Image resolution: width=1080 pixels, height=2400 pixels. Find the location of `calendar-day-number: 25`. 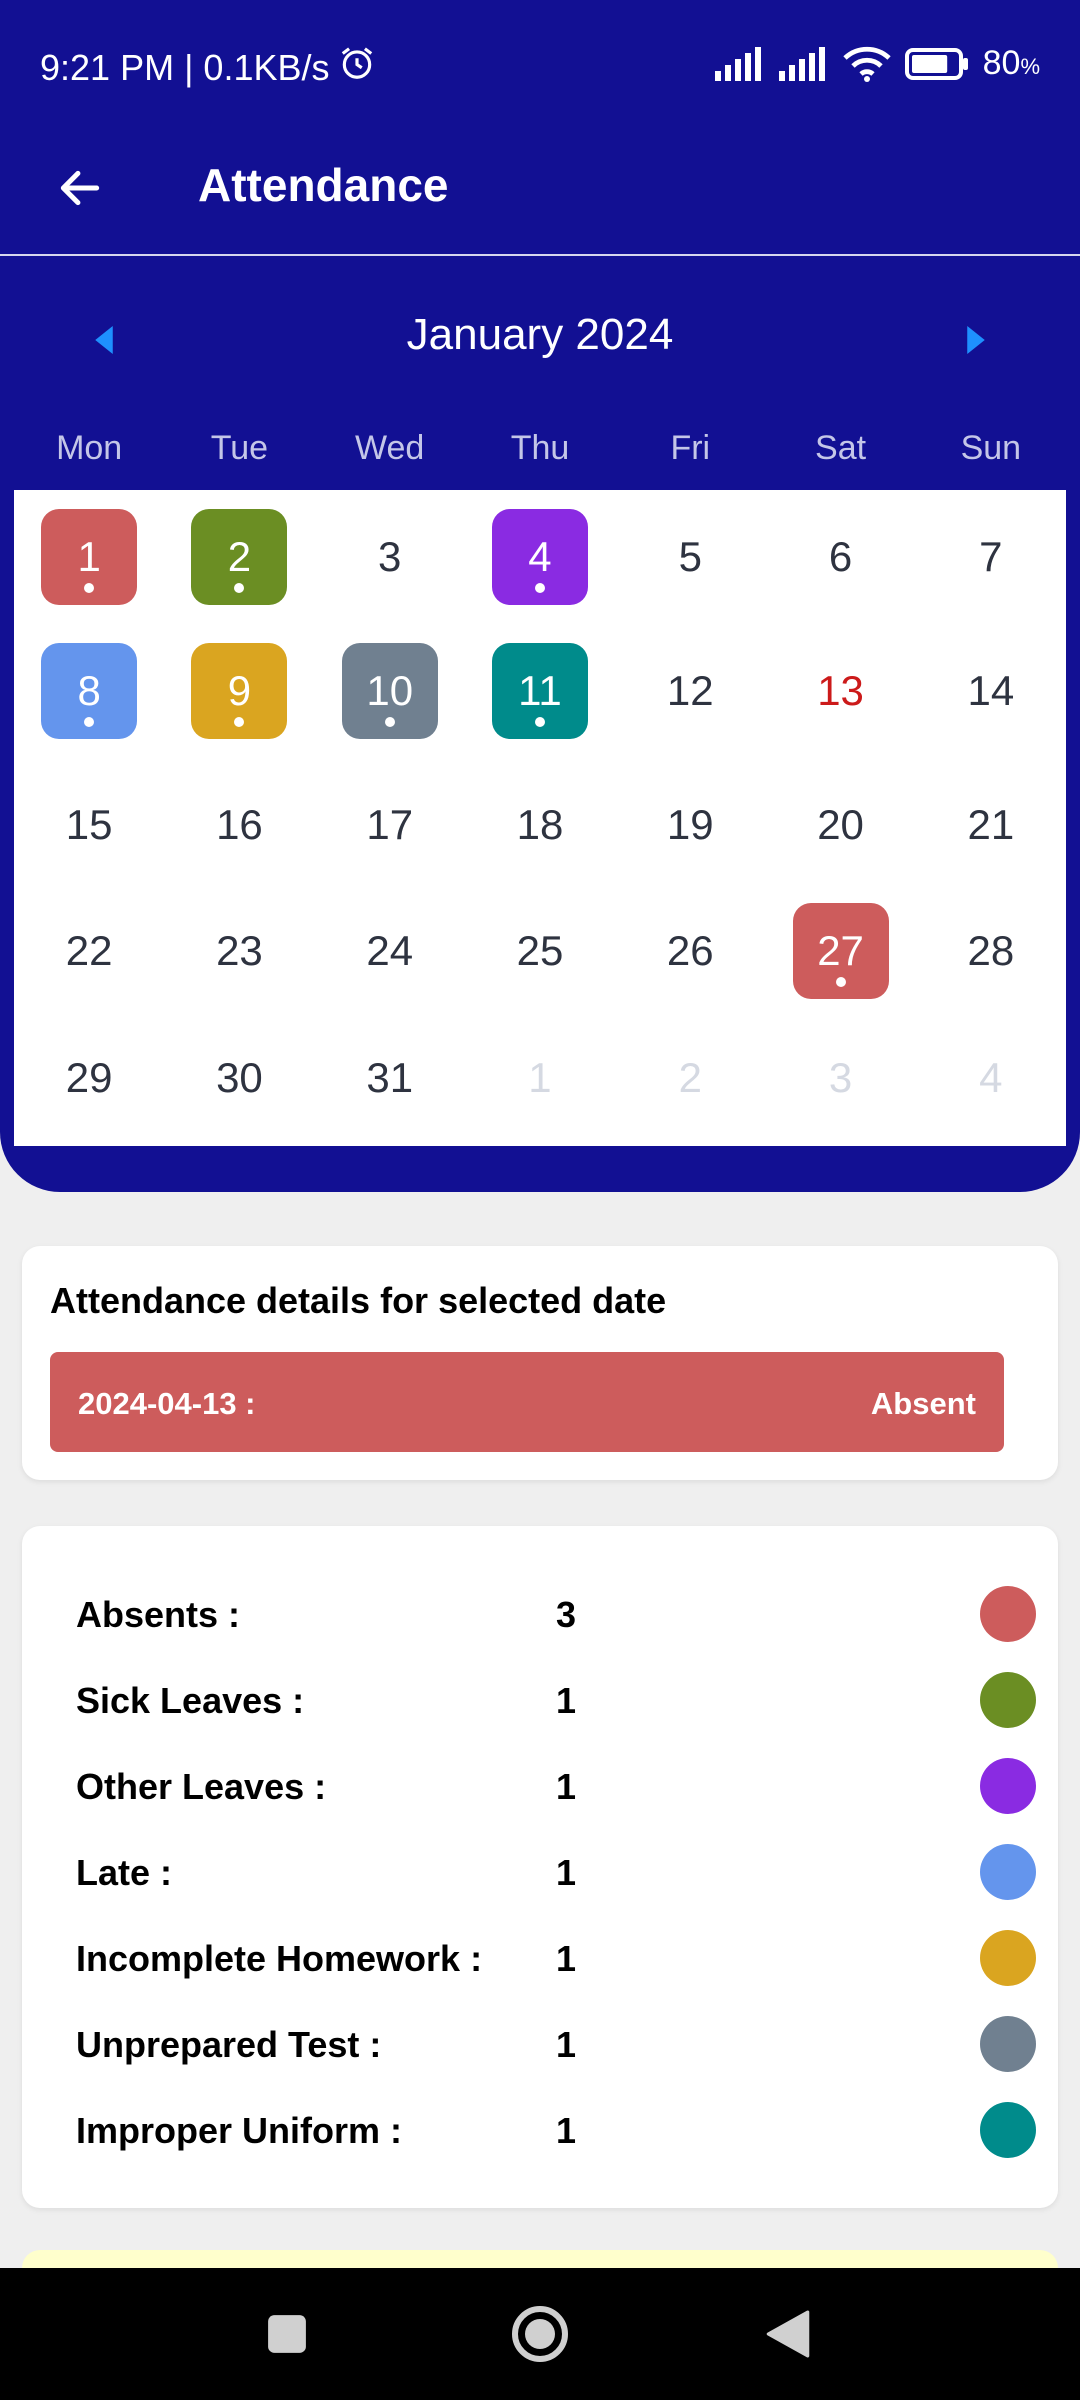

calendar-day-number: 25 is located at coordinates (540, 950).